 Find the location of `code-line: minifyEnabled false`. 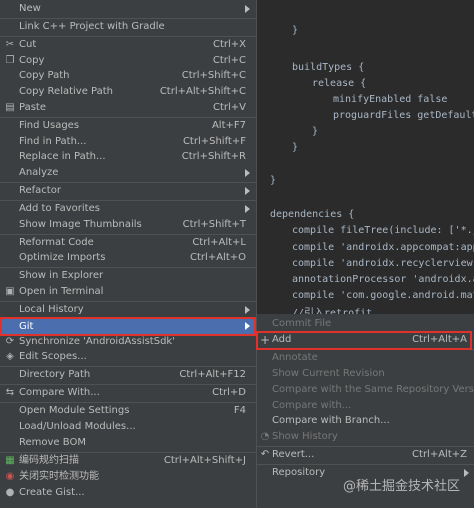

code-line: minifyEnabled false is located at coordinates (390, 99).